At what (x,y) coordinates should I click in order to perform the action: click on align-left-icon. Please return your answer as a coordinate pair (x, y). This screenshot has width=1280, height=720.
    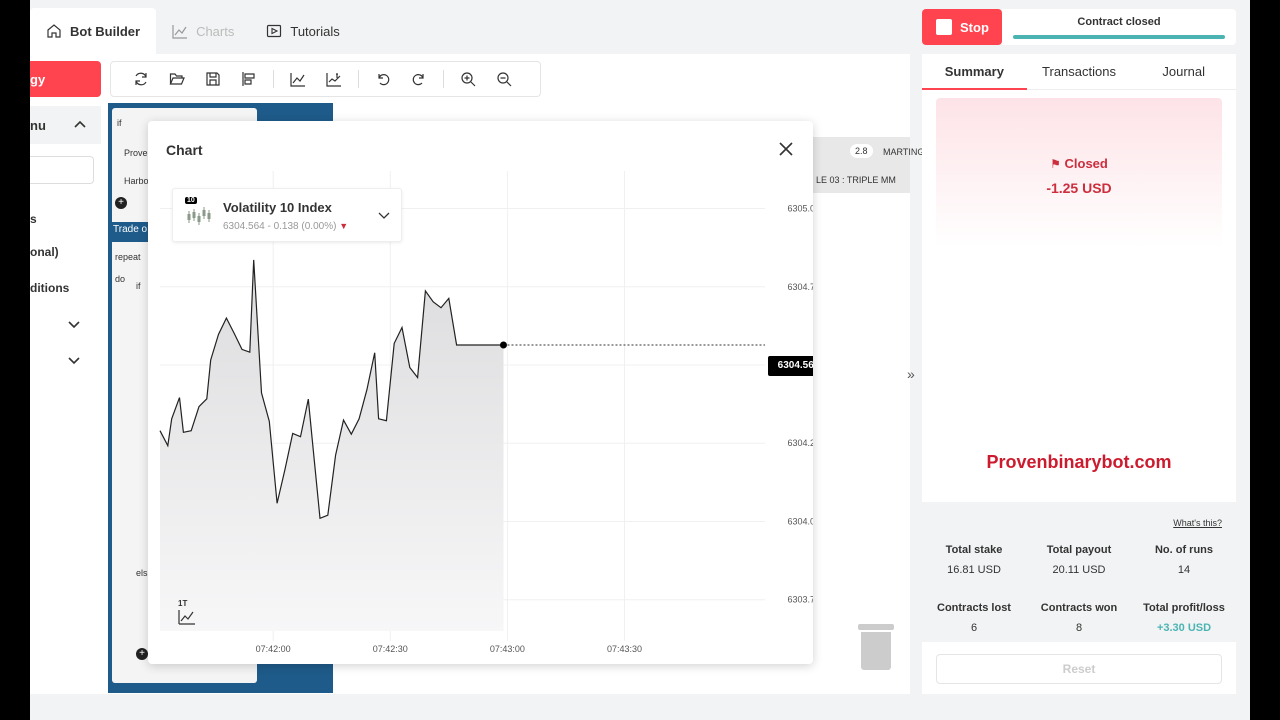
    Looking at the image, I should click on (248, 79).